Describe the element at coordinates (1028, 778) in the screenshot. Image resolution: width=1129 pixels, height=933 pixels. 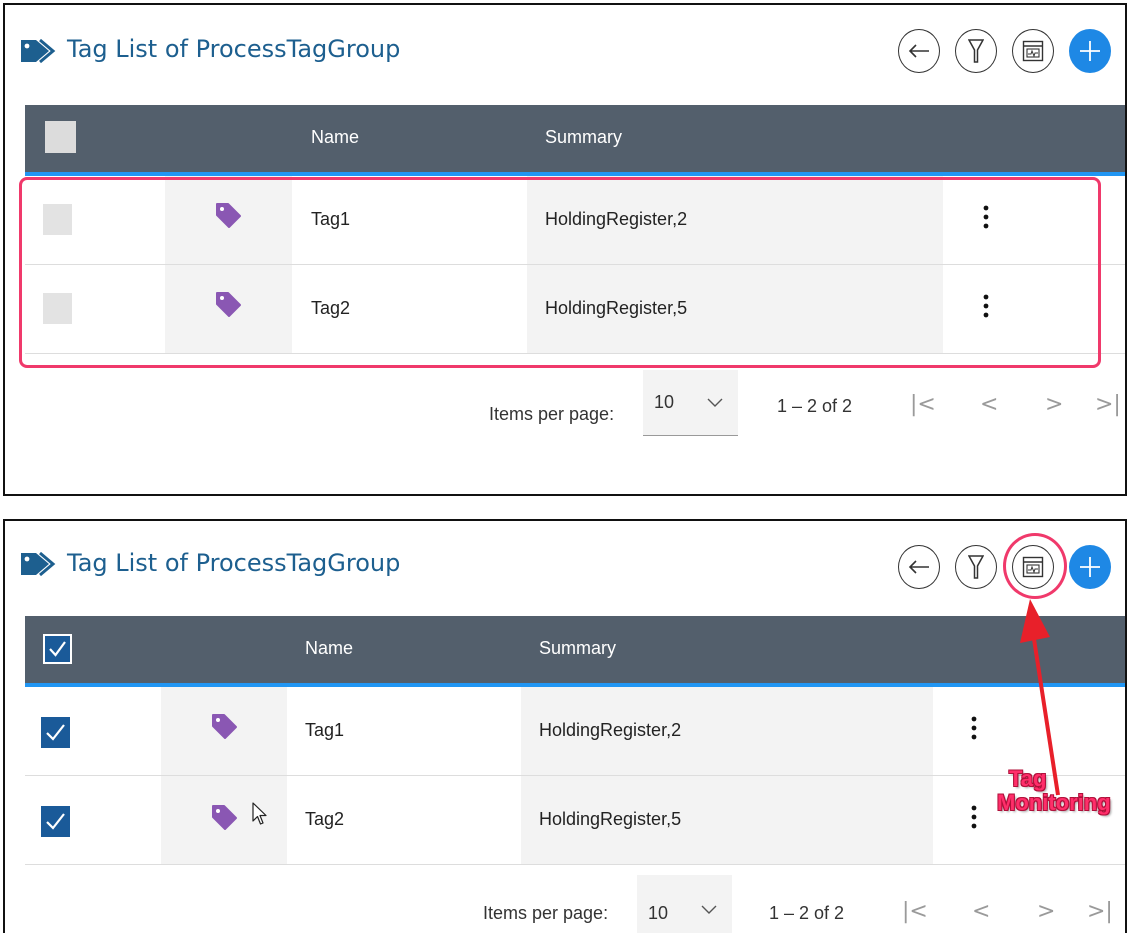
I see `annotation-line-1: Tag` at that location.